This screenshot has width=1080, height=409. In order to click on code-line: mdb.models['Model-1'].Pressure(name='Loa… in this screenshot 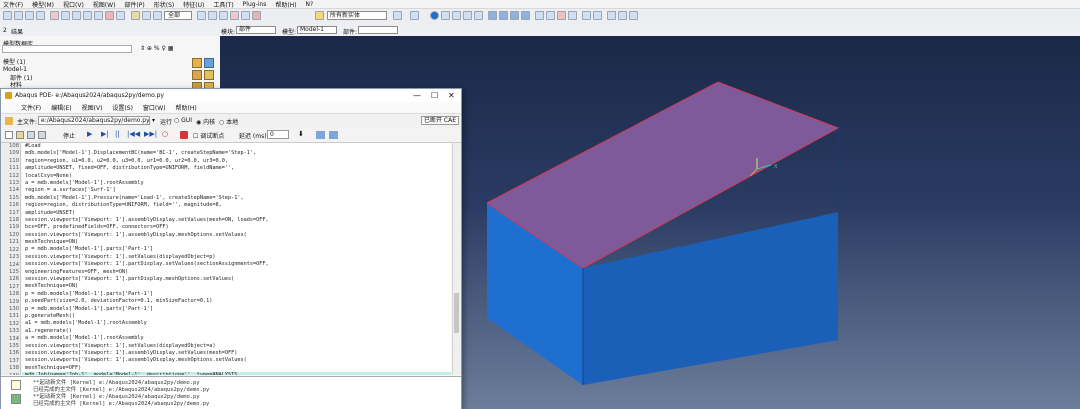, I will do `click(236, 198)`.